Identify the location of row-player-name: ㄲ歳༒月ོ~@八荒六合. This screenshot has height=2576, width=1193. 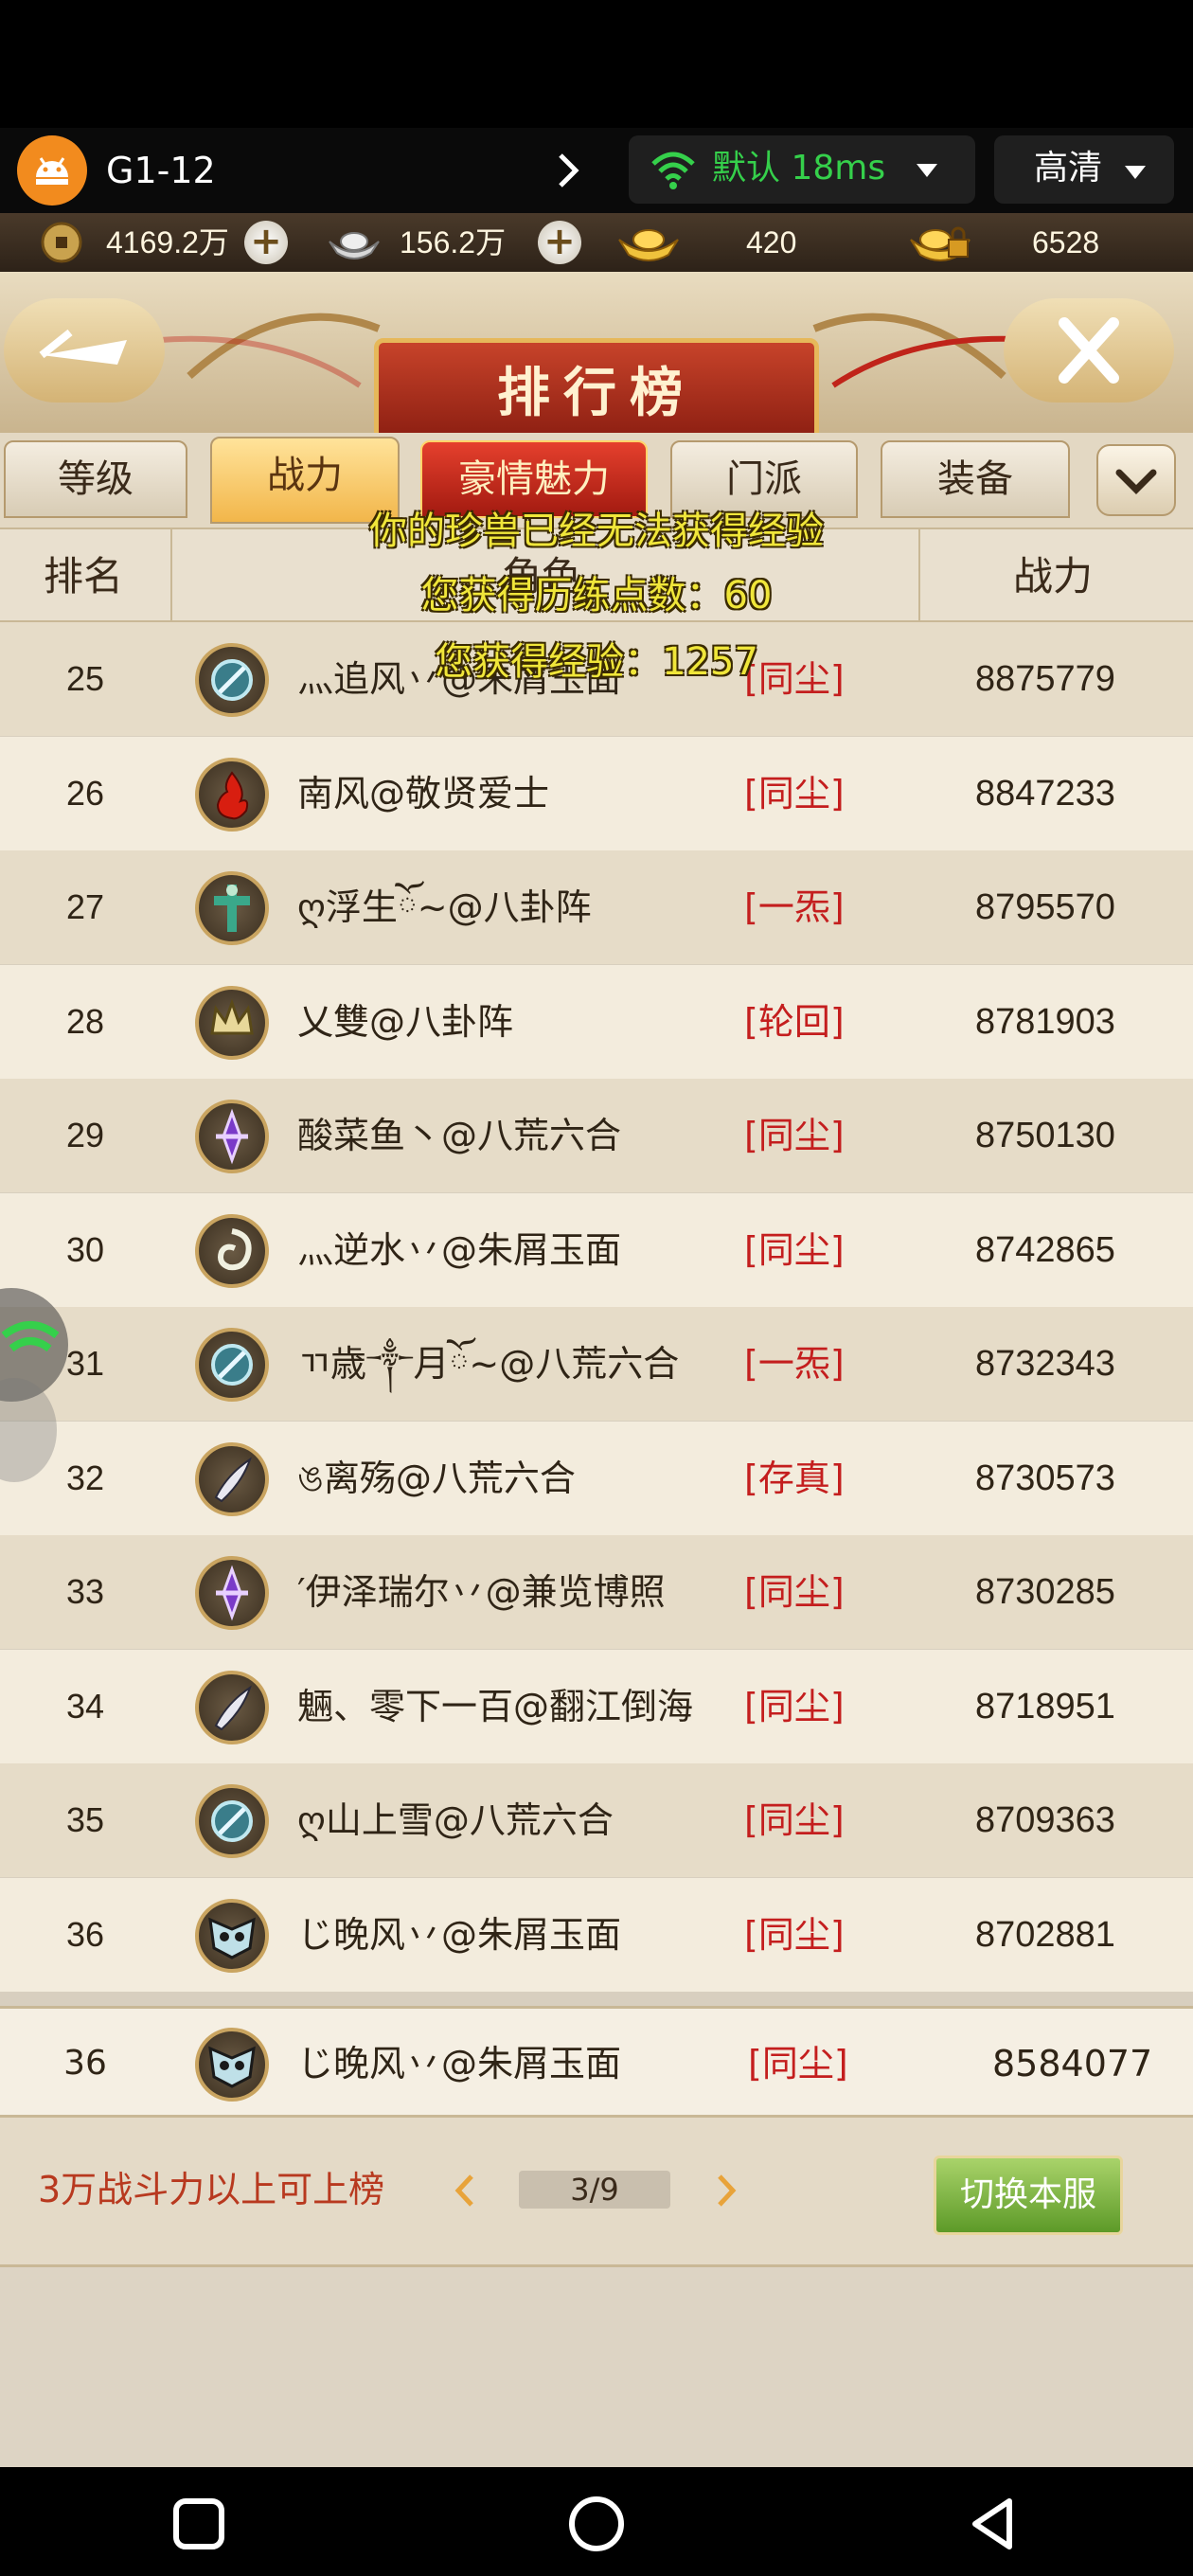
(488, 1364).